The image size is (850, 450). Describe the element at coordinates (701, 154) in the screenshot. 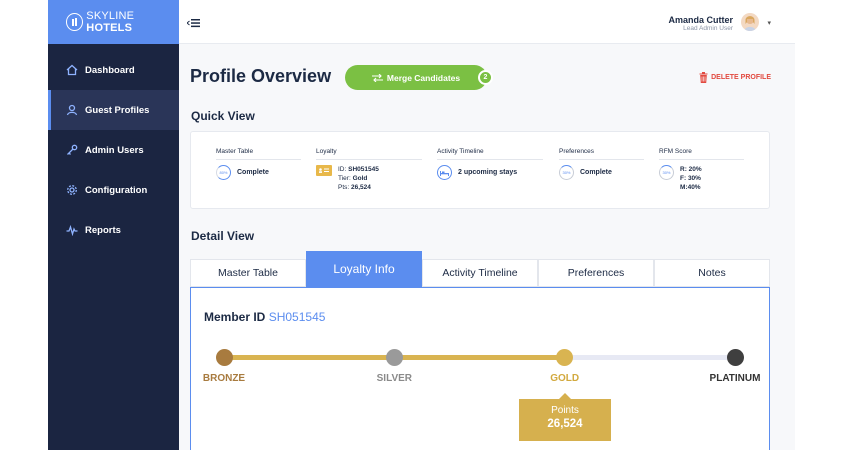

I see `quick-col-title: RFM Score` at that location.